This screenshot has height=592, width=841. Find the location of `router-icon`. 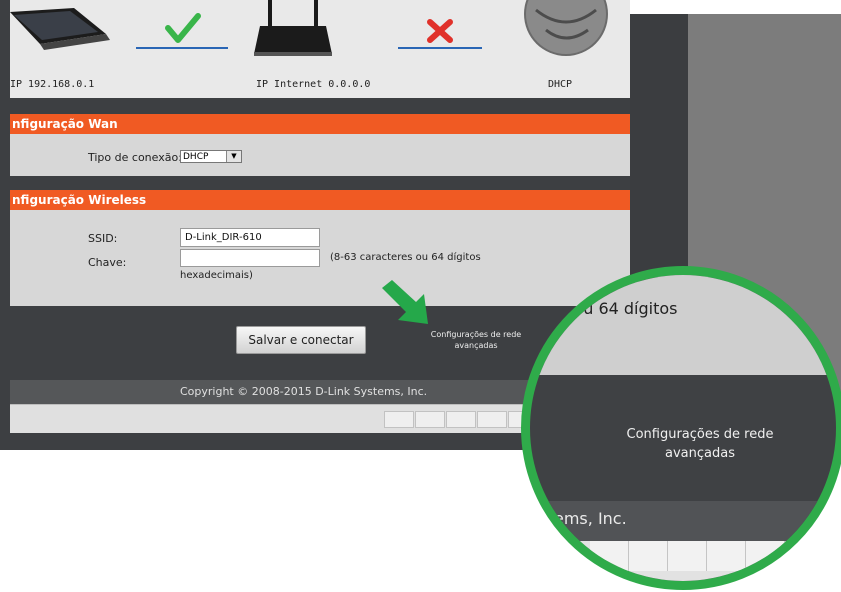

router-icon is located at coordinates (293, 28).